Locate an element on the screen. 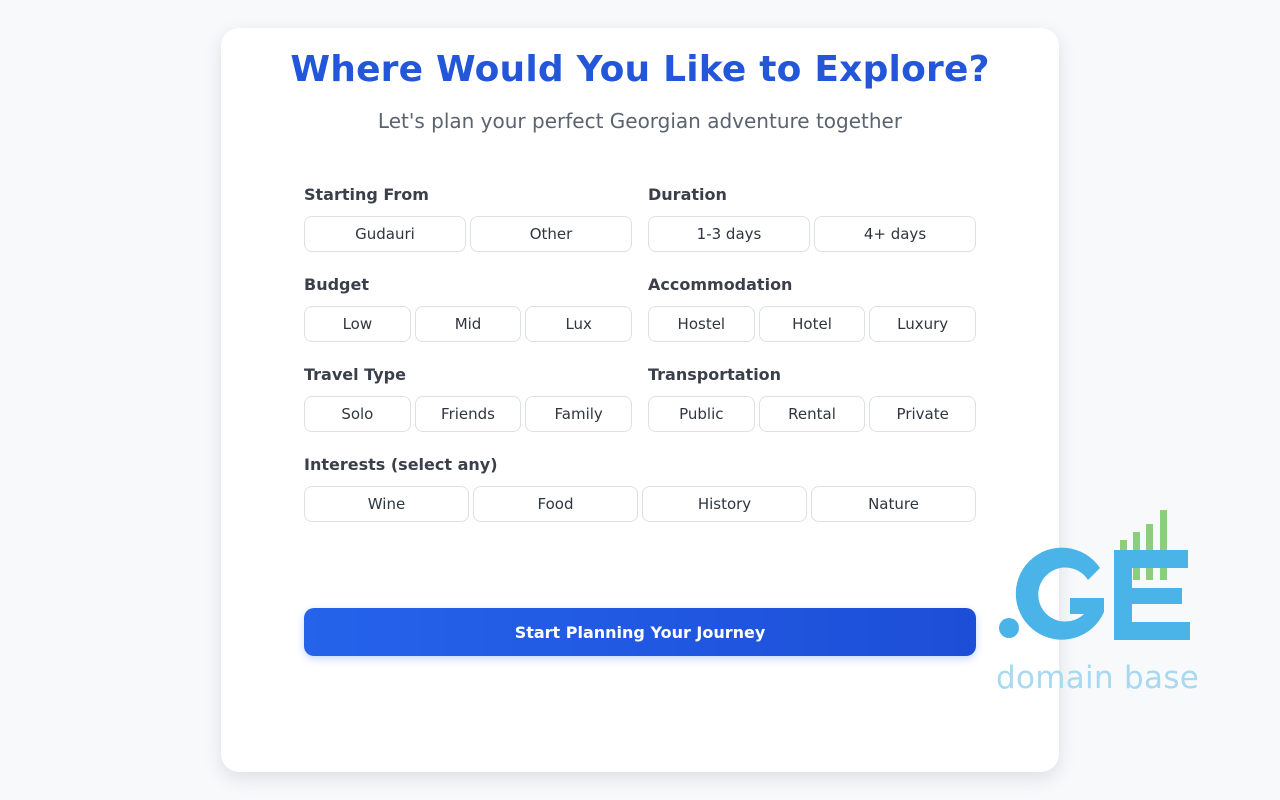  logo-letter-g is located at coordinates (1059, 593).